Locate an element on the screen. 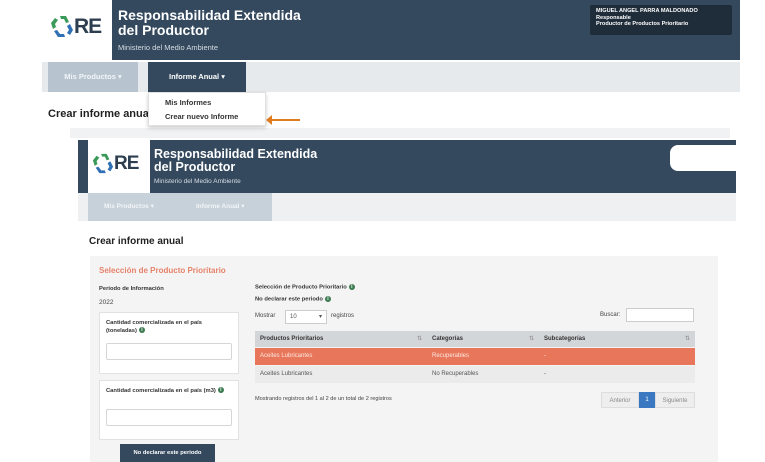 The height and width of the screenshot is (462, 765). column-header-label: Subcategorías is located at coordinates (565, 339).